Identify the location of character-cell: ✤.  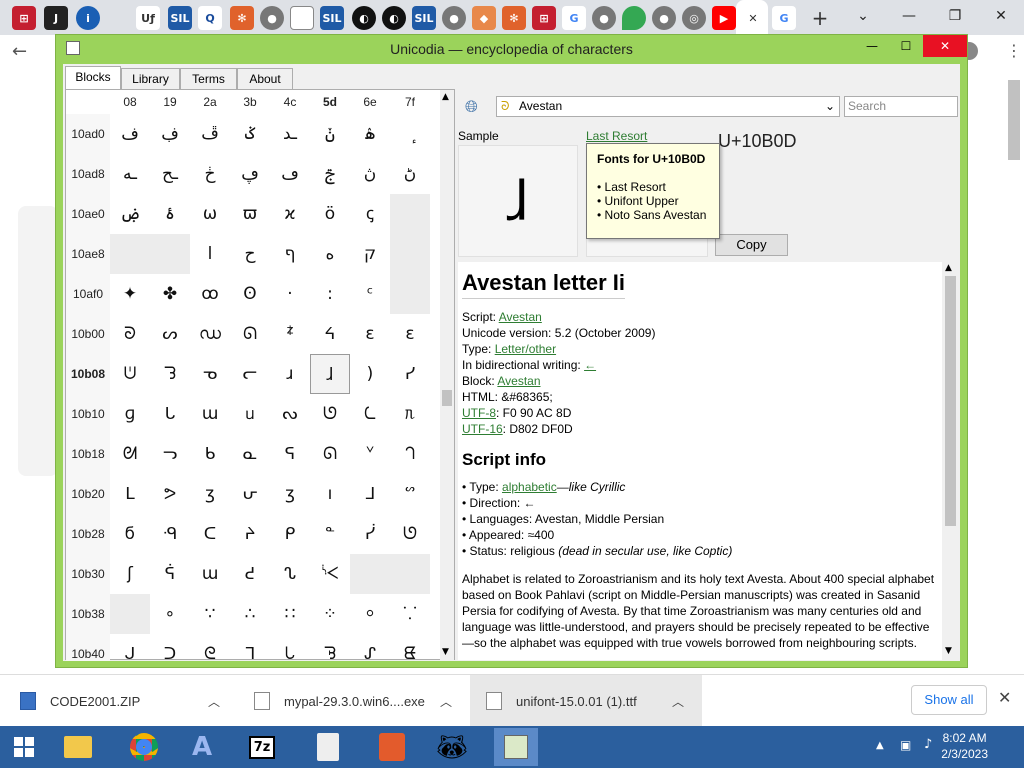
(170, 294).